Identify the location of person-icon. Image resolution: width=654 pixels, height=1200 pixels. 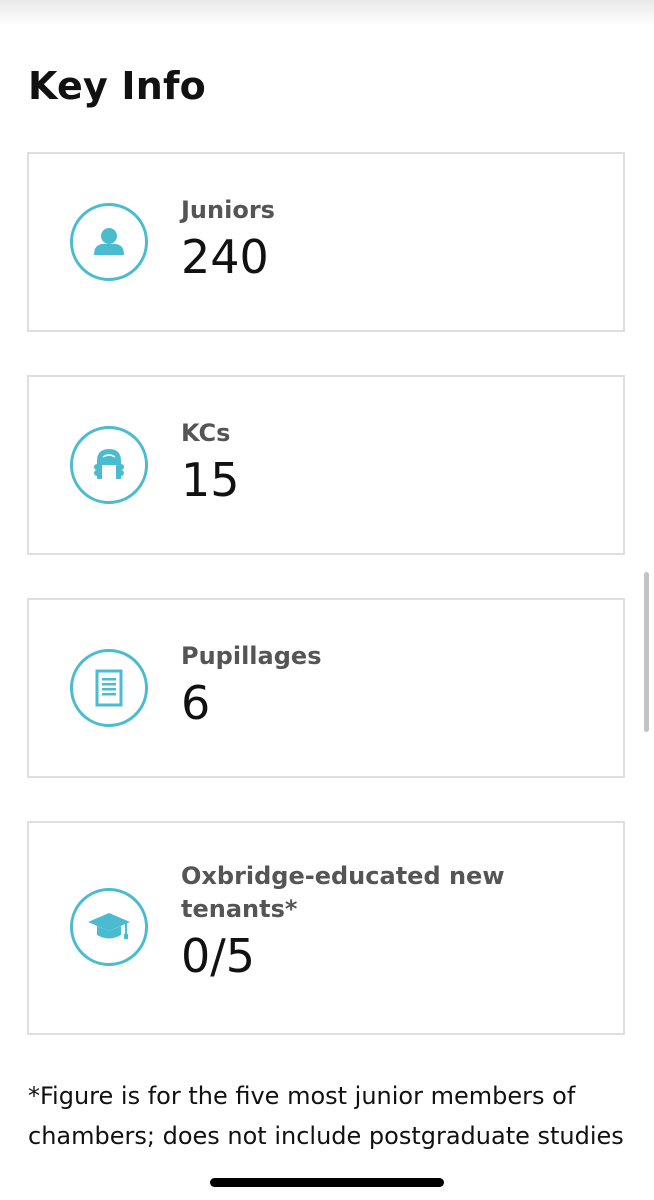
(109, 242).